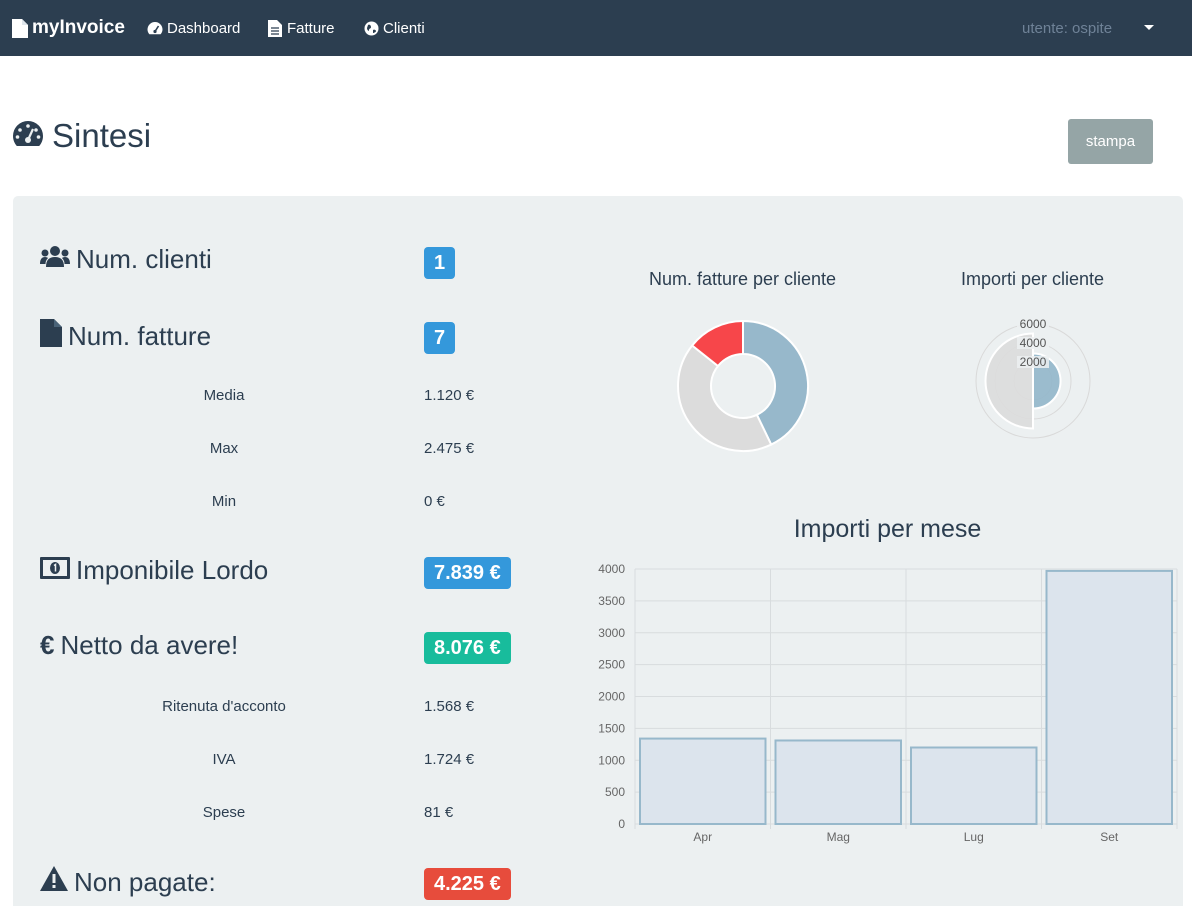 The height and width of the screenshot is (906, 1192). I want to click on y-tick-label: 1500, so click(611, 728).